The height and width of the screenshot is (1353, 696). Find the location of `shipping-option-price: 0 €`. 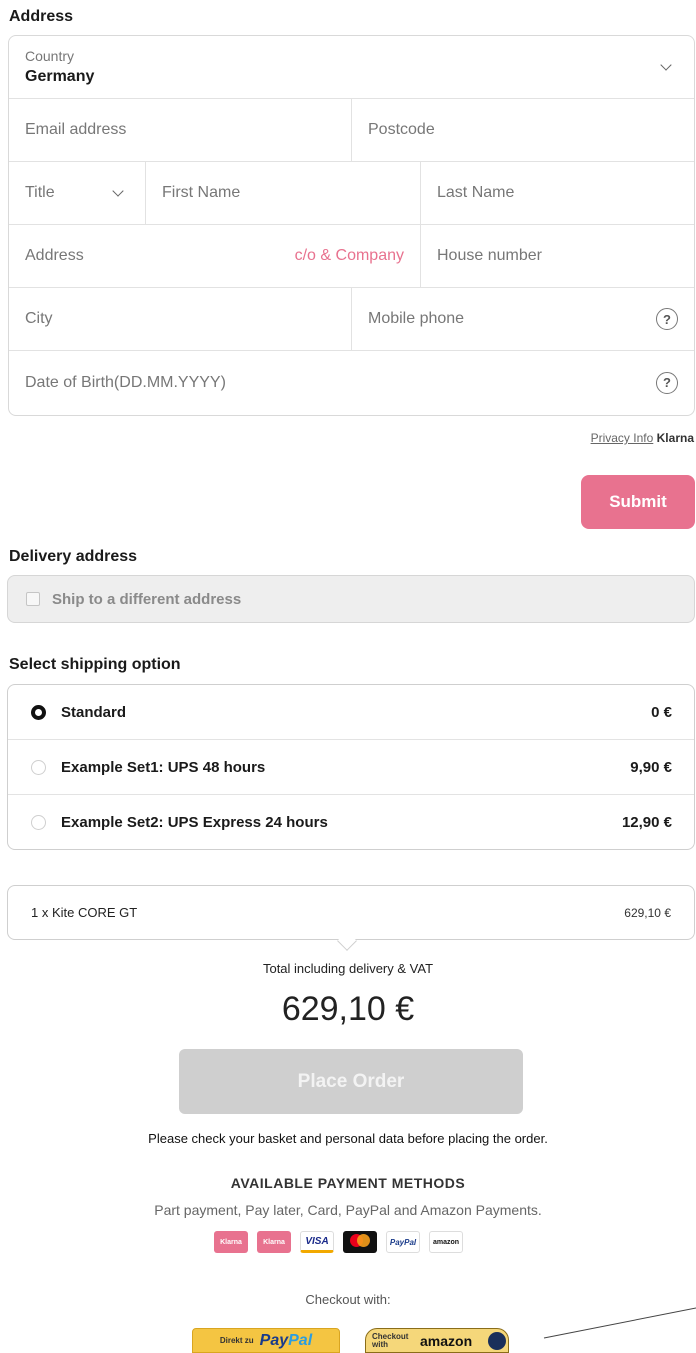

shipping-option-price: 0 € is located at coordinates (661, 712).